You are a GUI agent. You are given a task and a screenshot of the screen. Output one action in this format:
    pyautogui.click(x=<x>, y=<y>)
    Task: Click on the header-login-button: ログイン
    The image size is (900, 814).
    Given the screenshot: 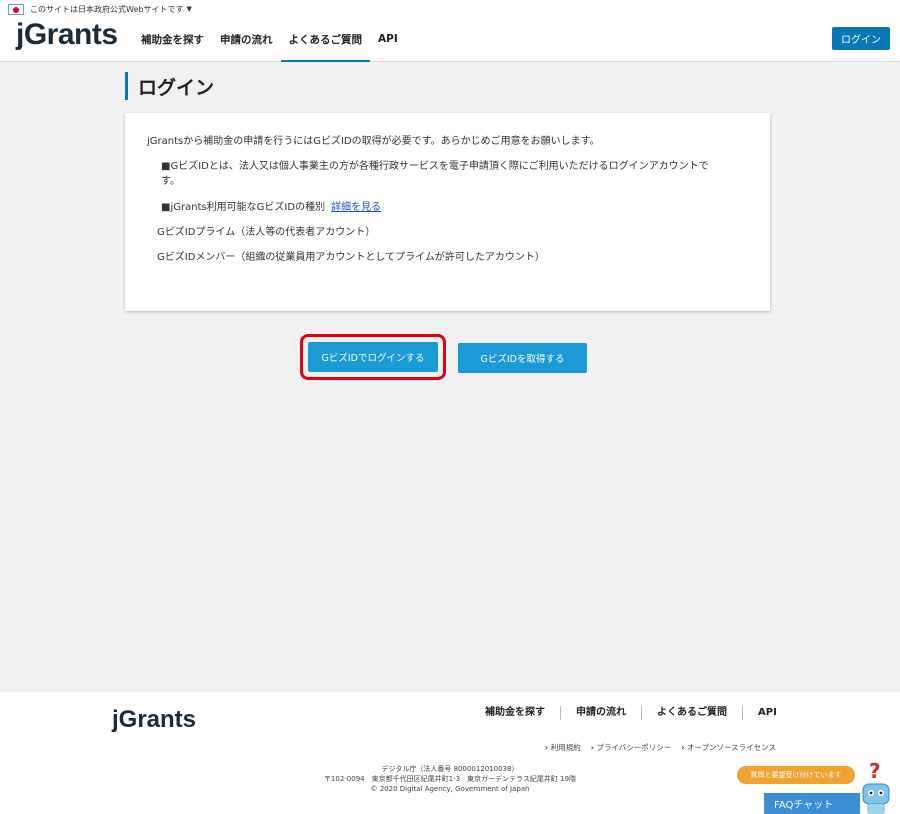 What is the action you would take?
    pyautogui.click(x=861, y=38)
    